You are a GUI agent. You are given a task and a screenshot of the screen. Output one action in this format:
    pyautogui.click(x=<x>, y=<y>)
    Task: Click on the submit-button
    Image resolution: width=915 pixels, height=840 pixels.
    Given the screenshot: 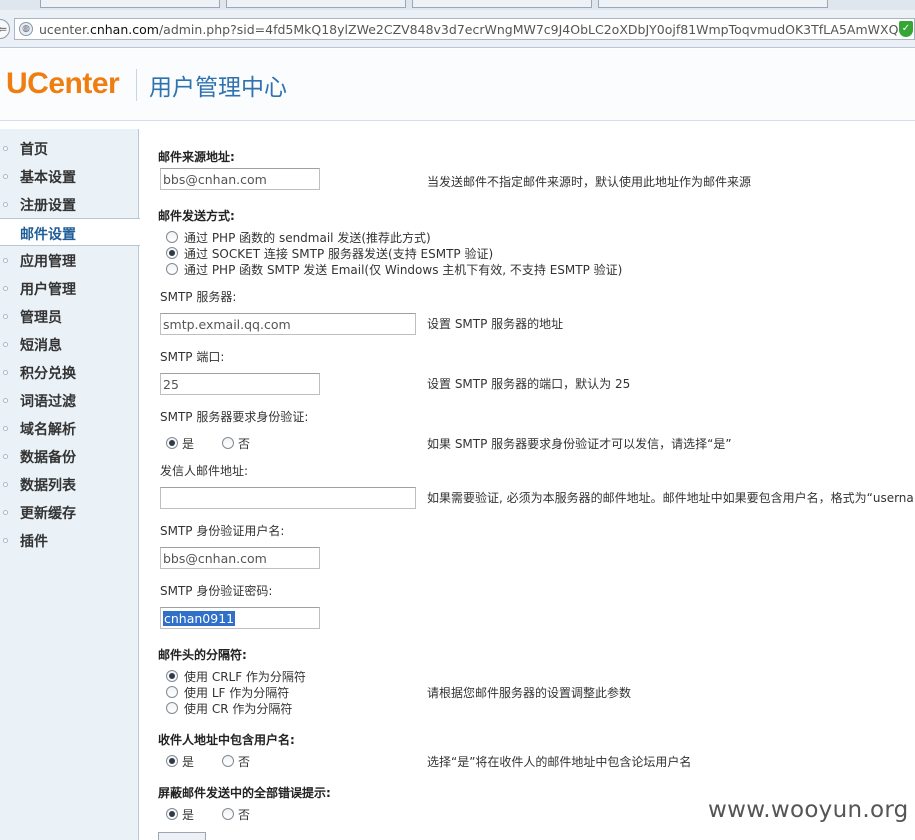 What is the action you would take?
    pyautogui.click(x=182, y=836)
    